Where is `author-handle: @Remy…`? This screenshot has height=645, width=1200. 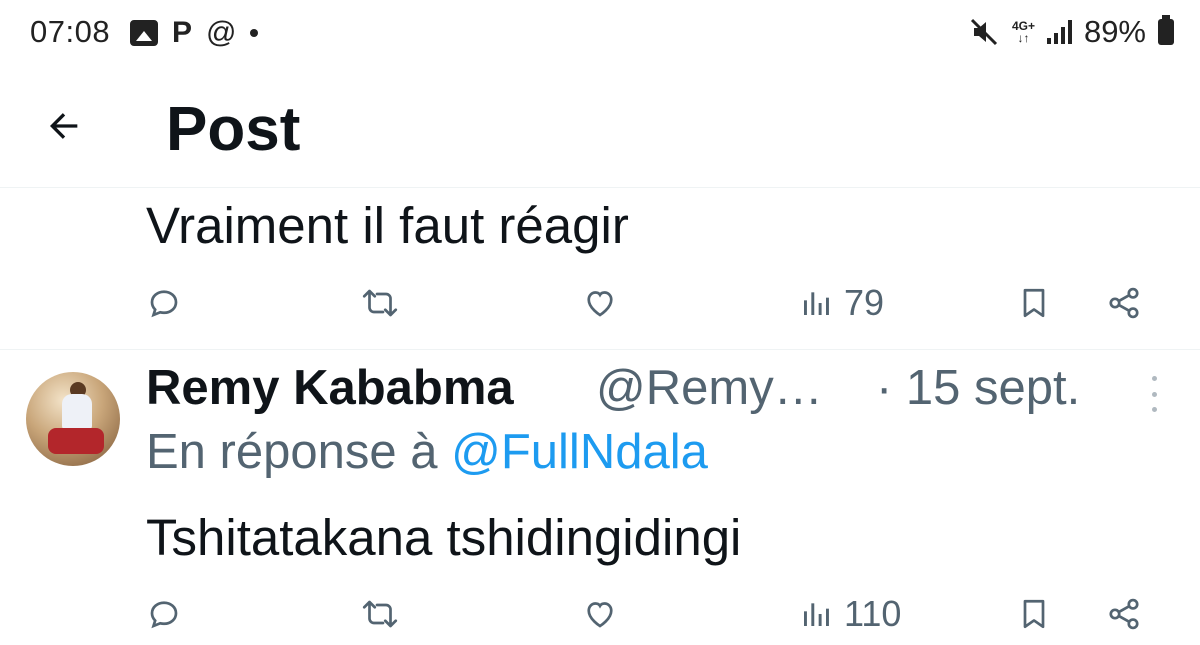 author-handle: @Remy… is located at coordinates (709, 388).